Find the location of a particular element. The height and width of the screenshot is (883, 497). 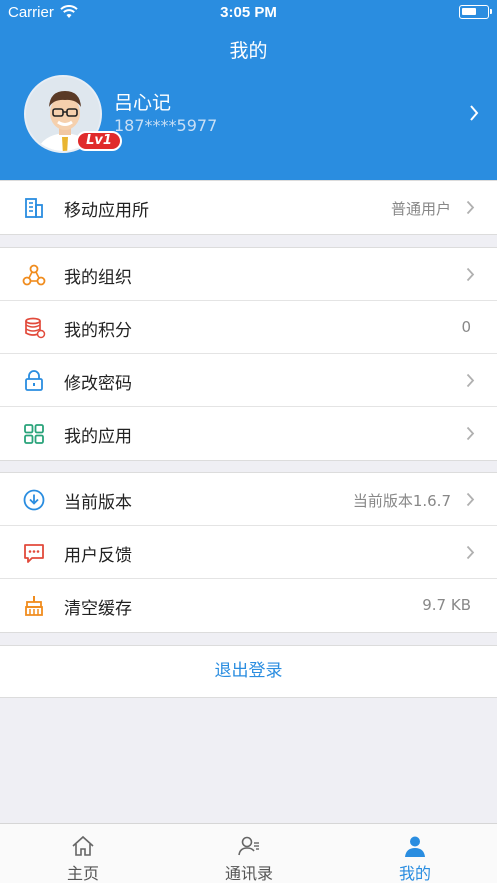

tab-contacts: 通讯录 is located at coordinates (249, 853).